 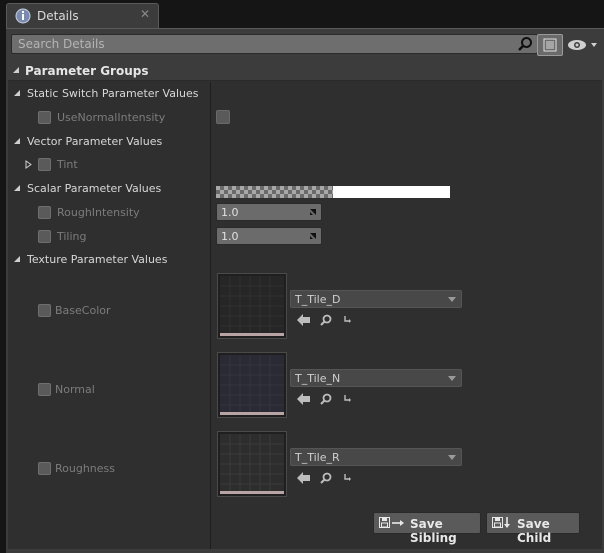 What do you see at coordinates (376, 299) in the screenshot?
I see `base-color-asset-dropdown: T_Tile_D` at bounding box center [376, 299].